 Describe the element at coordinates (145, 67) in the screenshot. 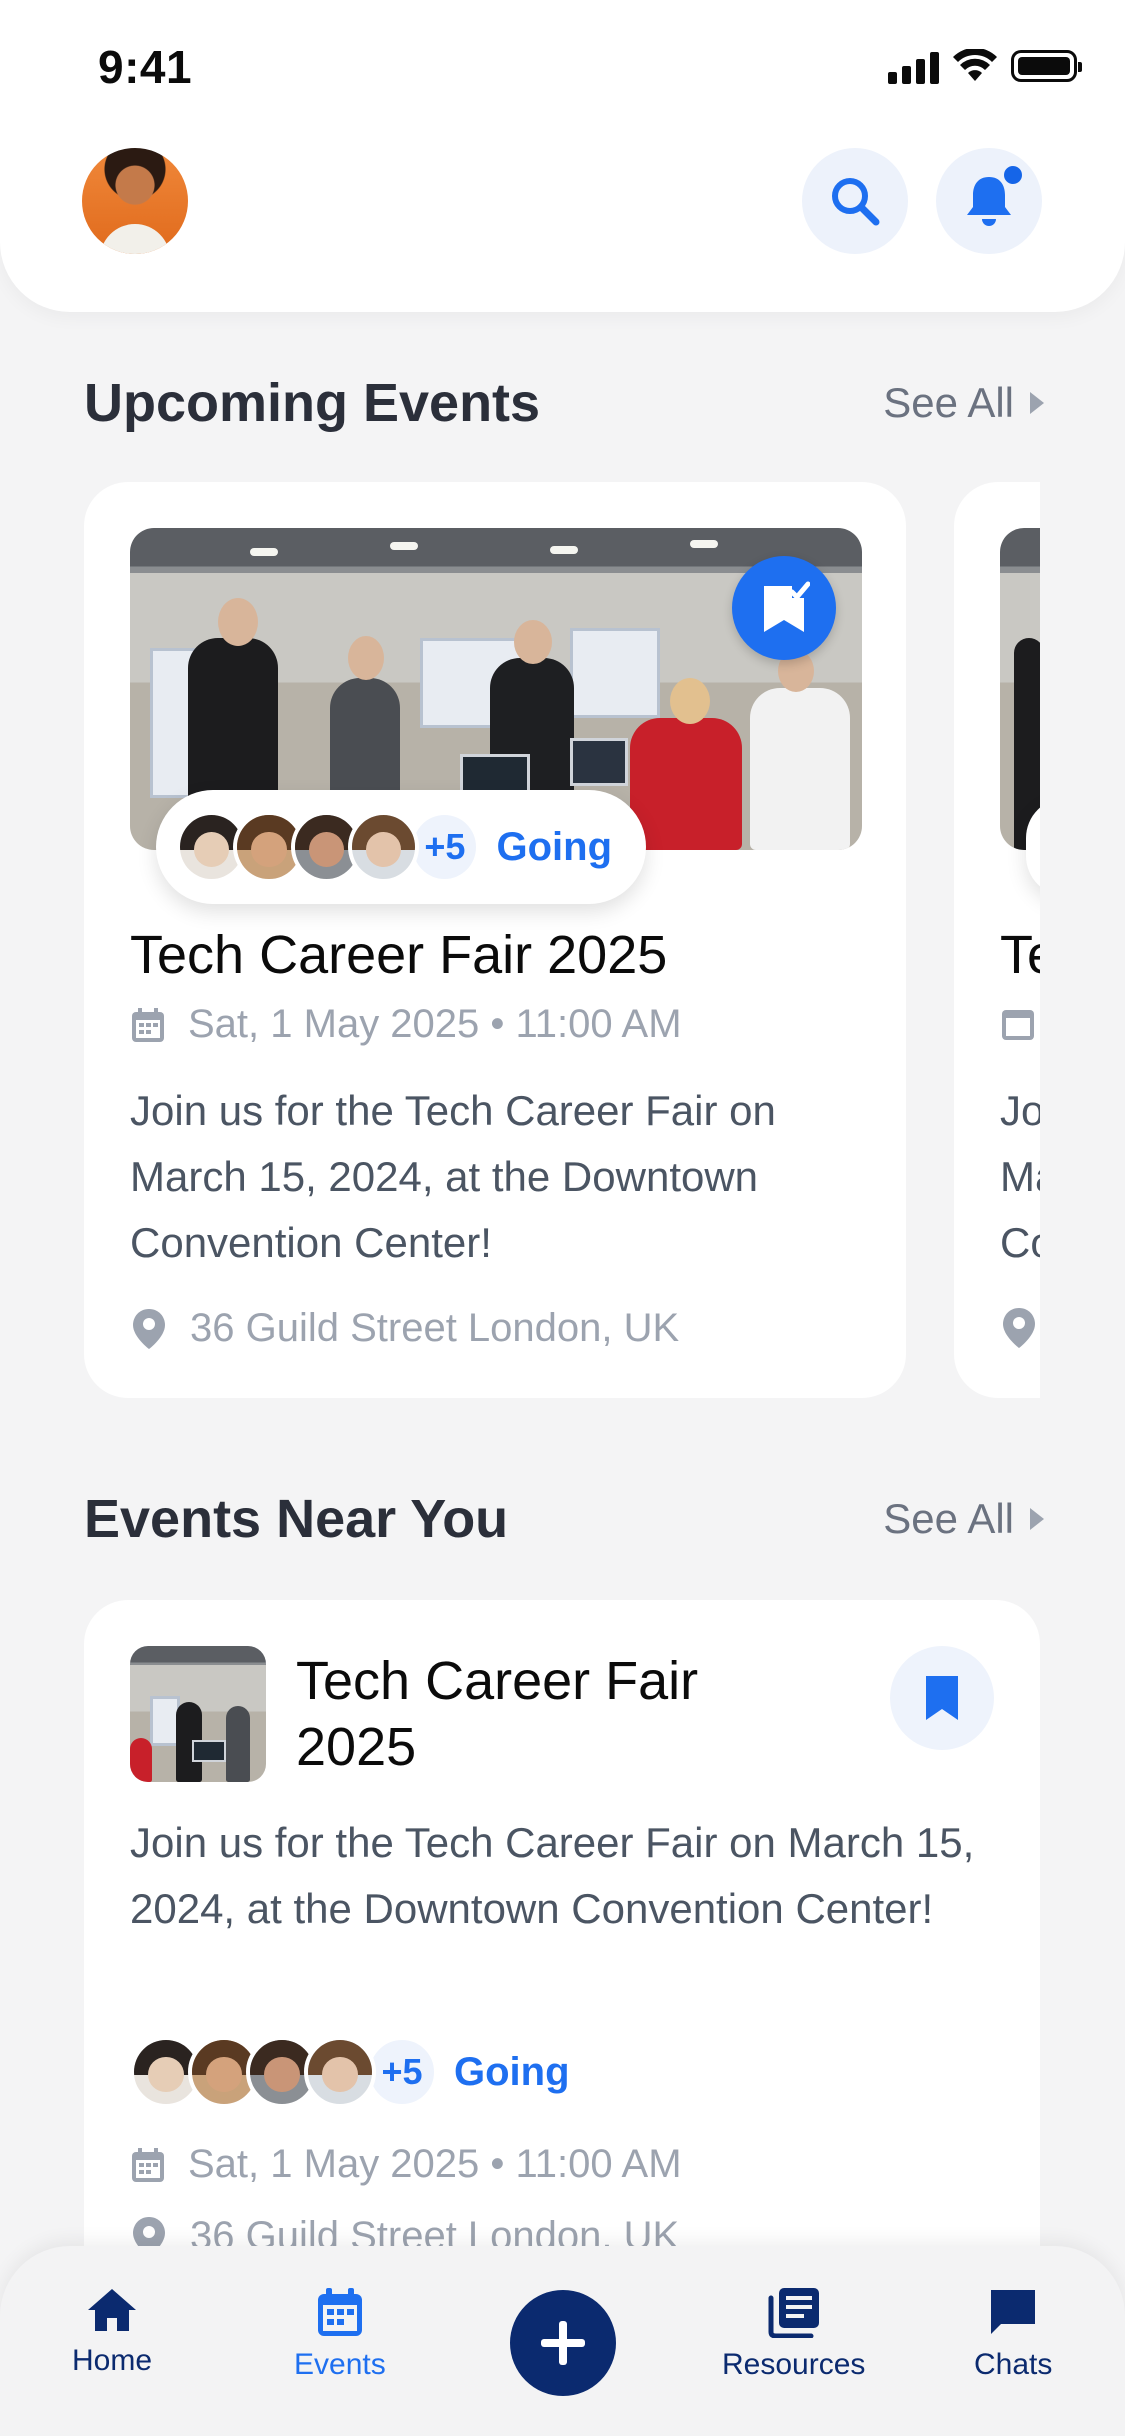

I see `status-time: 9:41` at that location.